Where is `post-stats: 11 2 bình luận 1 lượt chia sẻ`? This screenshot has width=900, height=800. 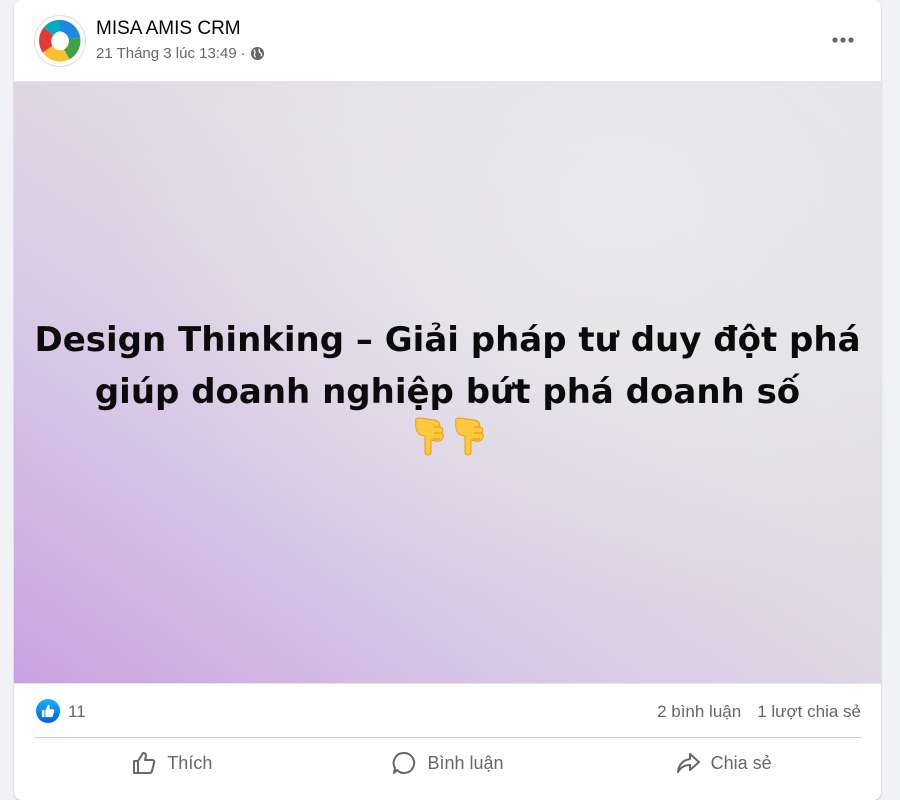 post-stats: 11 2 bình luận 1 lượt chia sẻ is located at coordinates (447, 711).